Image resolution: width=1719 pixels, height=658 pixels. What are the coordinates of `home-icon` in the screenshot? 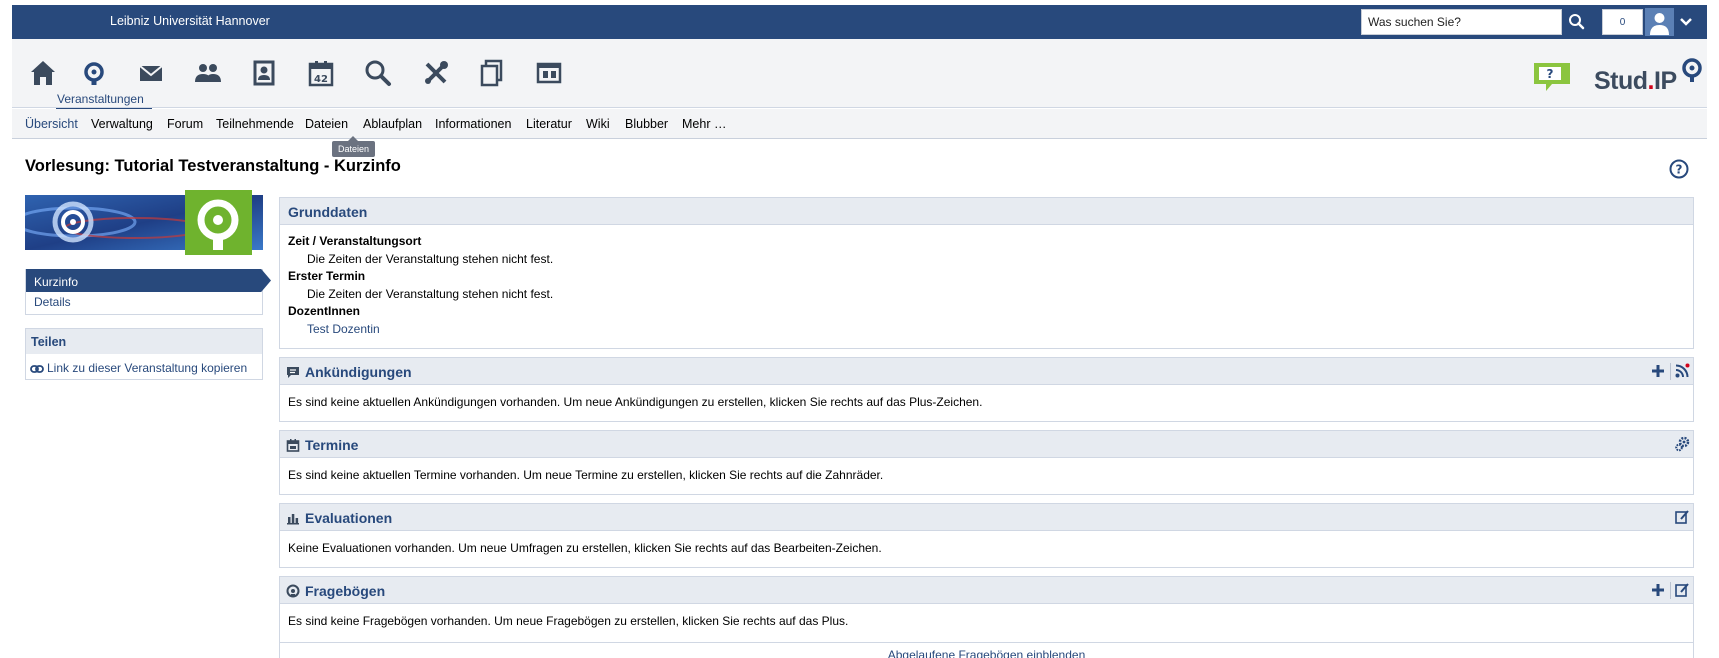 It's located at (43, 73).